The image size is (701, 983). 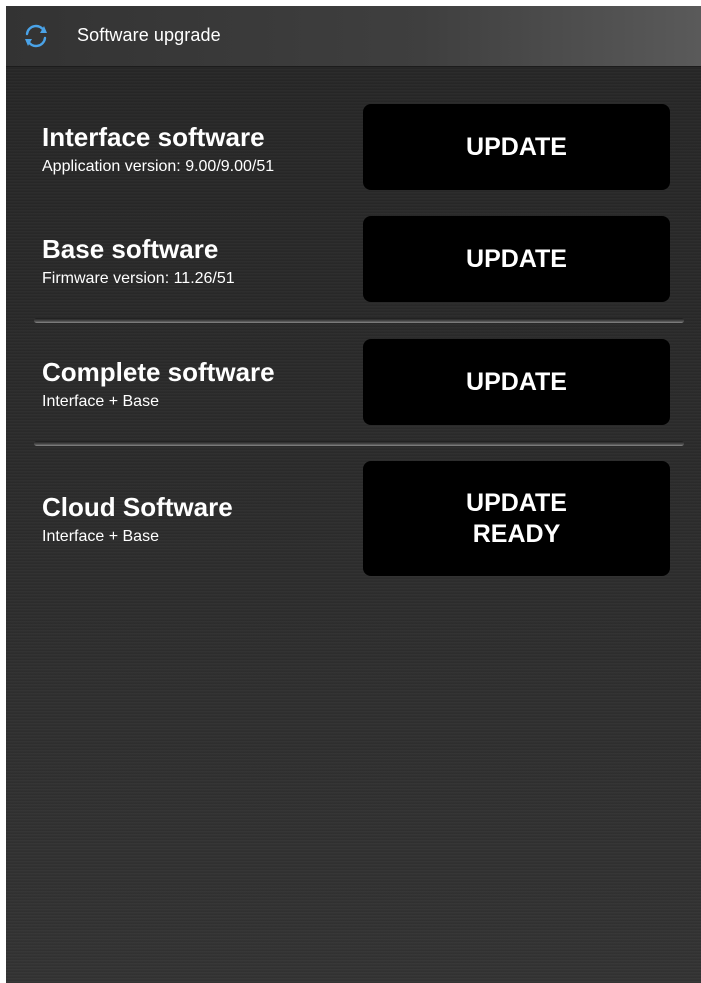 I want to click on complete-software-title: Complete software, so click(x=158, y=372).